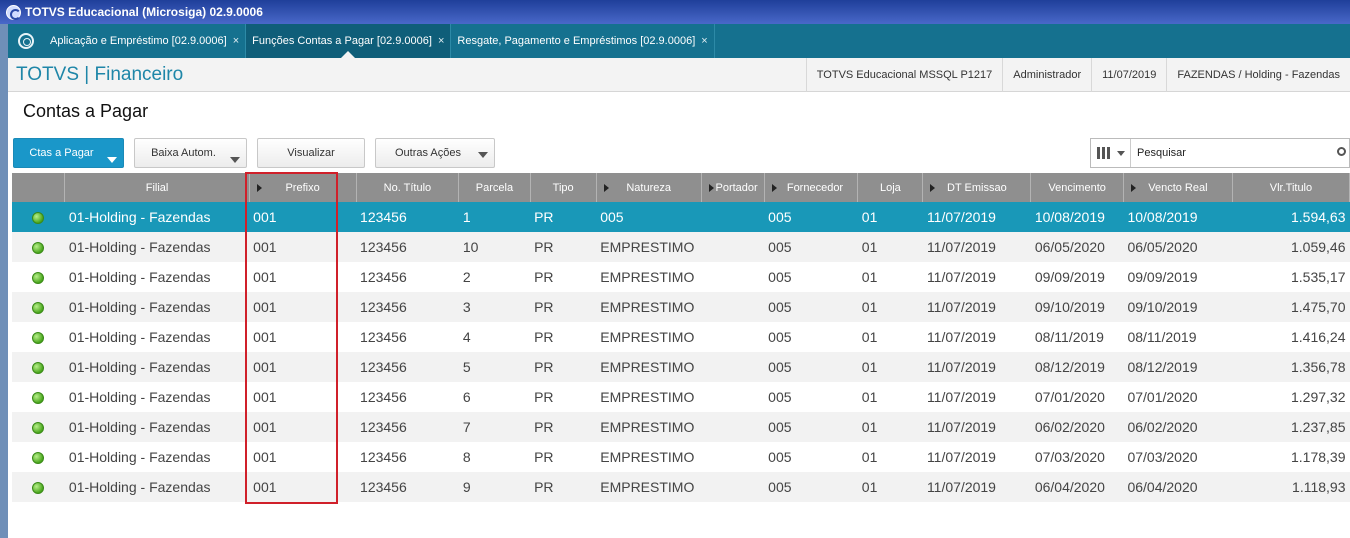  What do you see at coordinates (1077, 397) in the screenshot?
I see `cell-vencimento: 07/01/2020` at bounding box center [1077, 397].